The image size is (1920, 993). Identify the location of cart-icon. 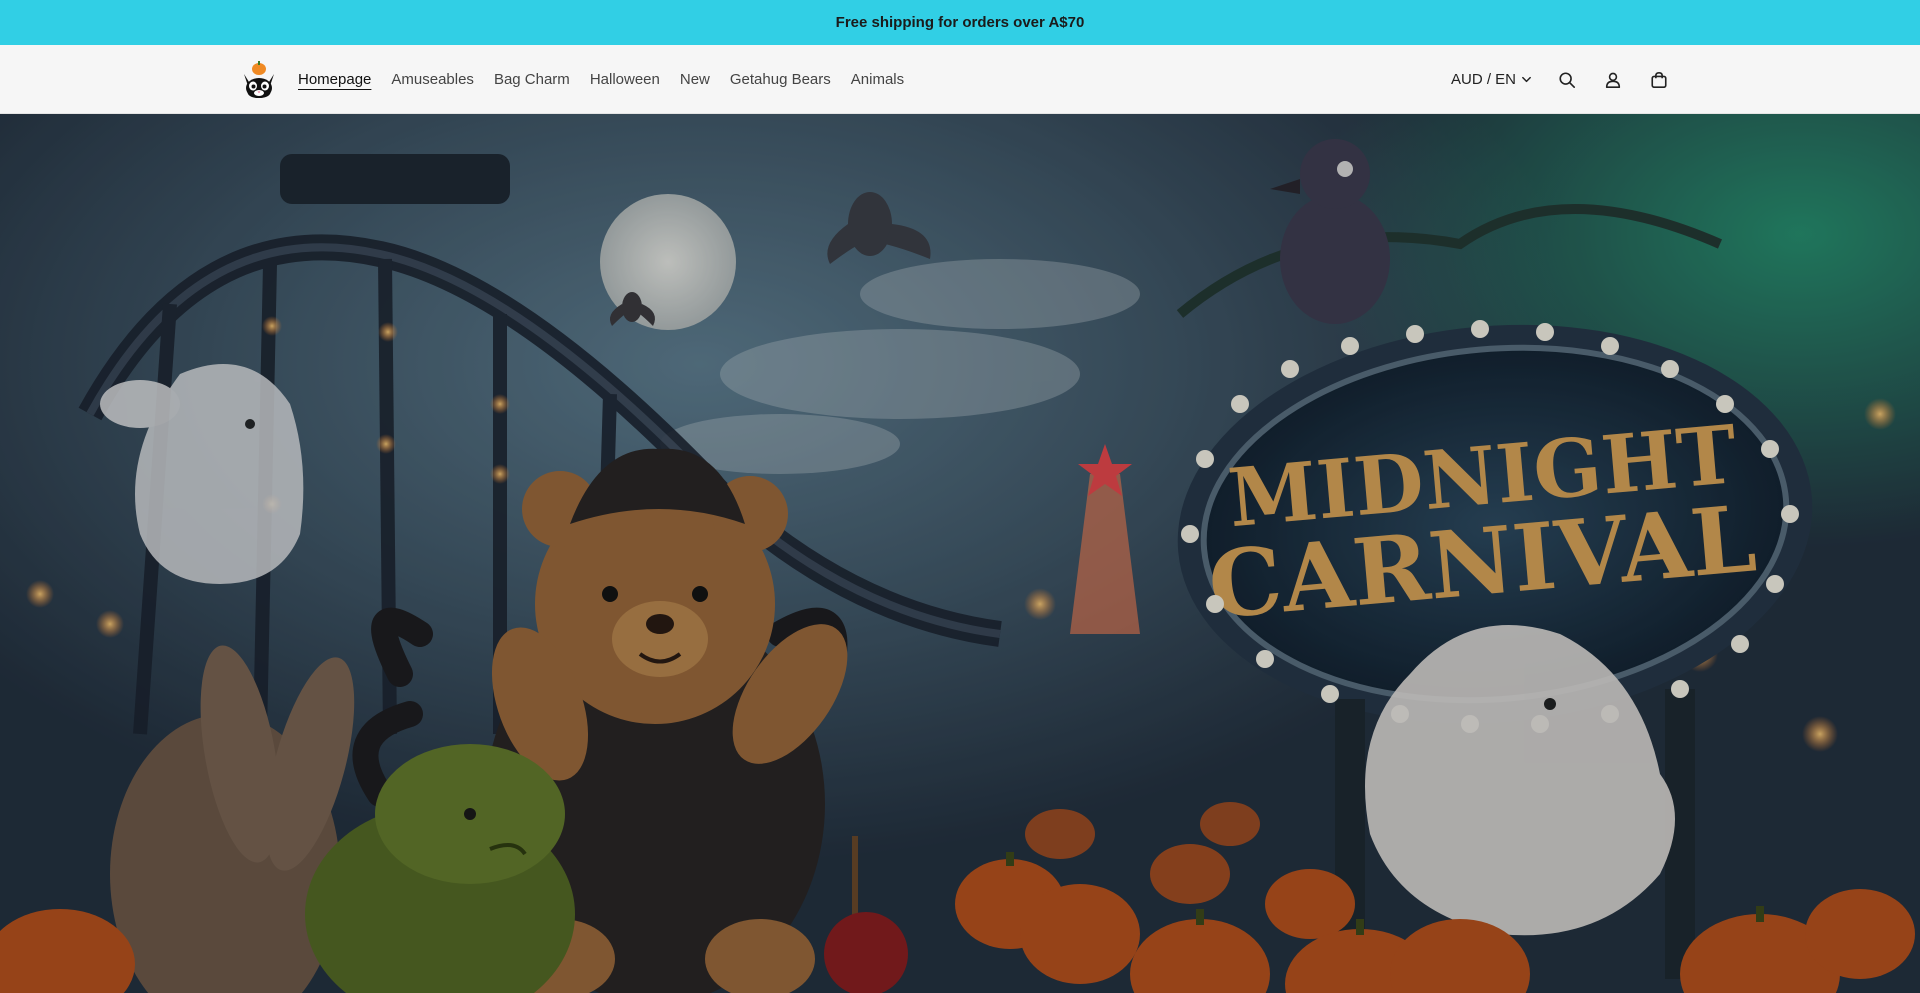
(1659, 79).